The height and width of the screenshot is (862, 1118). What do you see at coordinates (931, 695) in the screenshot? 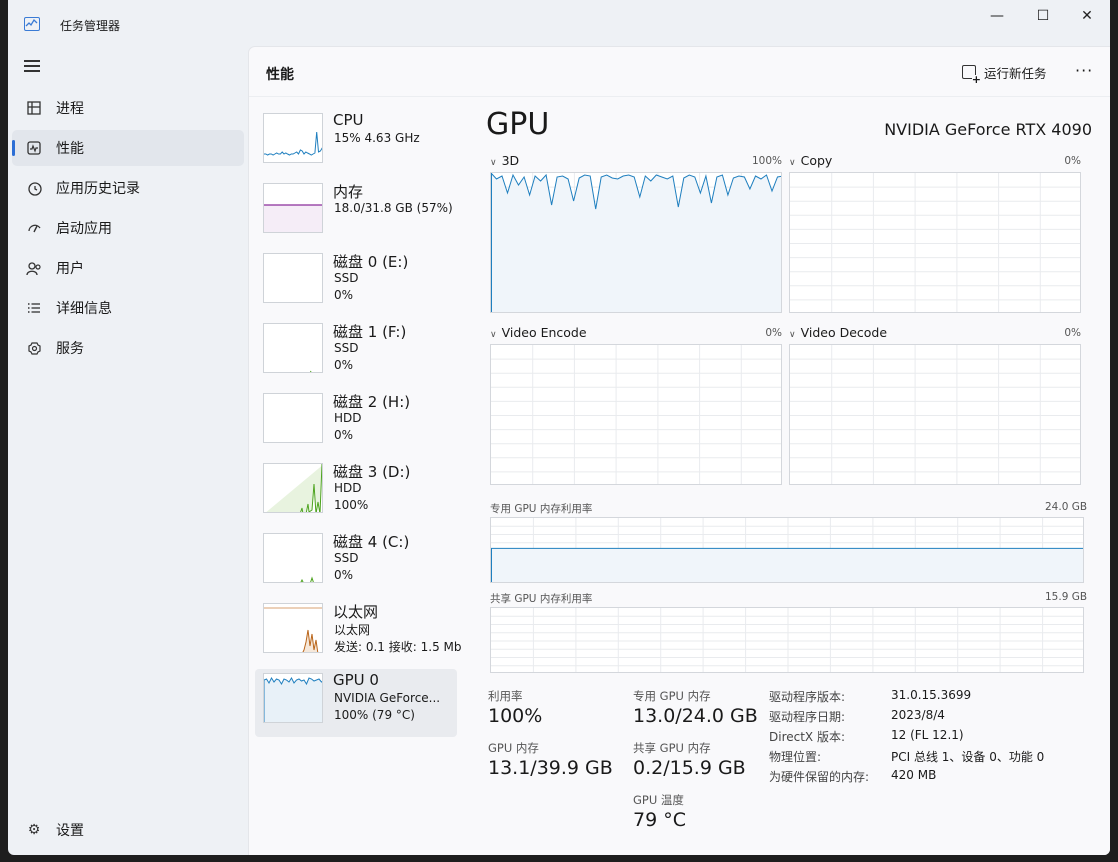
I see `info-value: 31.0.15.3699` at bounding box center [931, 695].